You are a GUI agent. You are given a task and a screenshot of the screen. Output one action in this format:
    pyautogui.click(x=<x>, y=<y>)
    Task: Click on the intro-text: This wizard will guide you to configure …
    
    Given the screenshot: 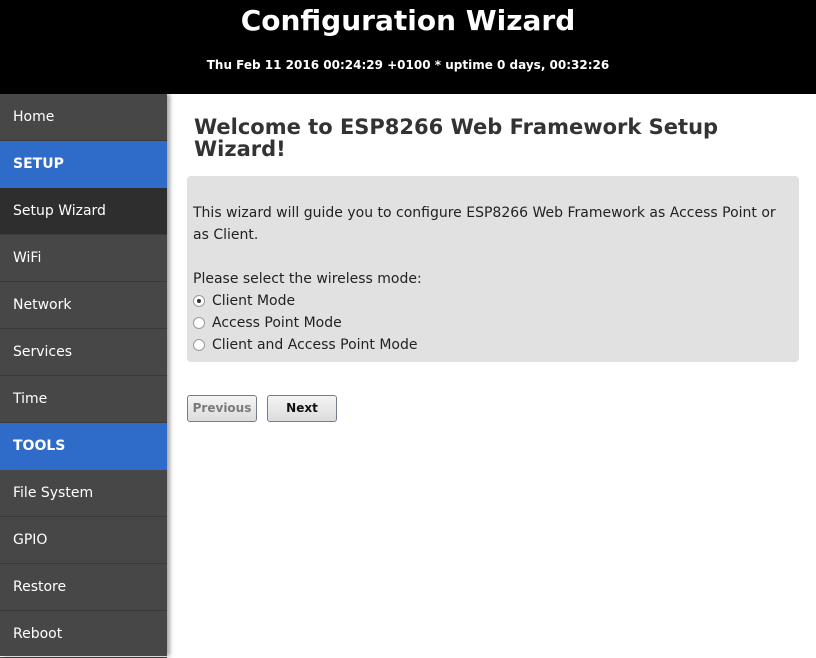 What is the action you would take?
    pyautogui.click(x=484, y=224)
    